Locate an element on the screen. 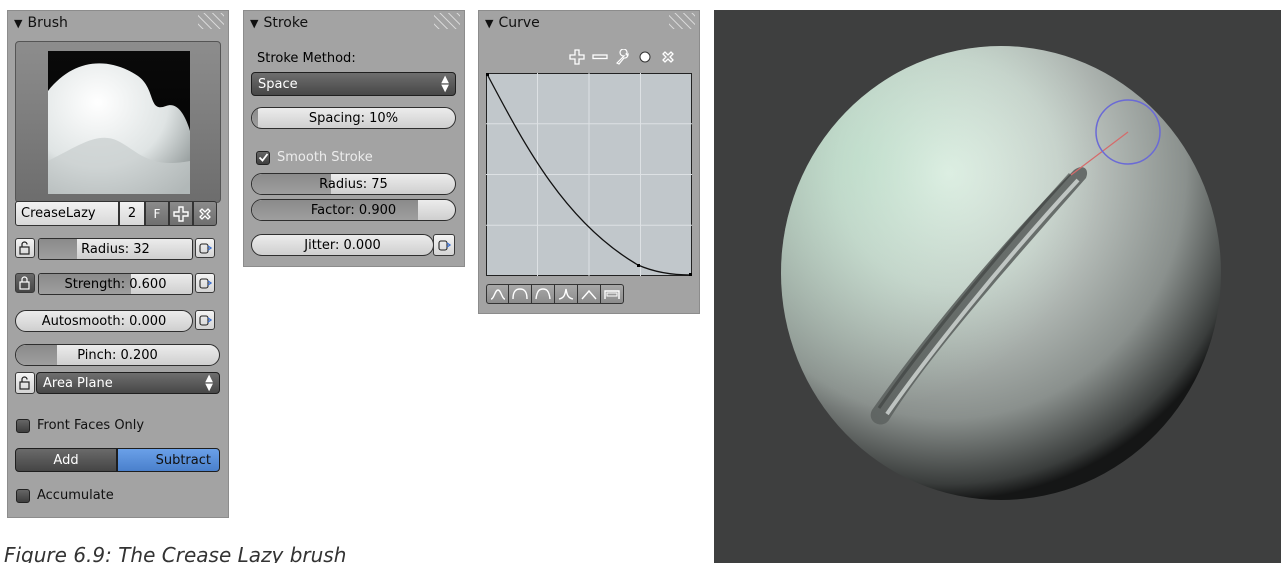 The width and height of the screenshot is (1281, 563). radius-slider-label: Radius: 32 is located at coordinates (115, 249).